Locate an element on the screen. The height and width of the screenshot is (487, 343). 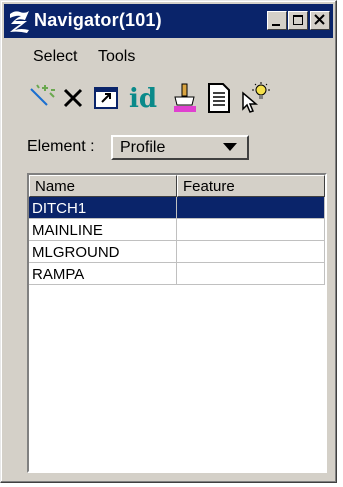
delete-x-icon is located at coordinates (73, 98).